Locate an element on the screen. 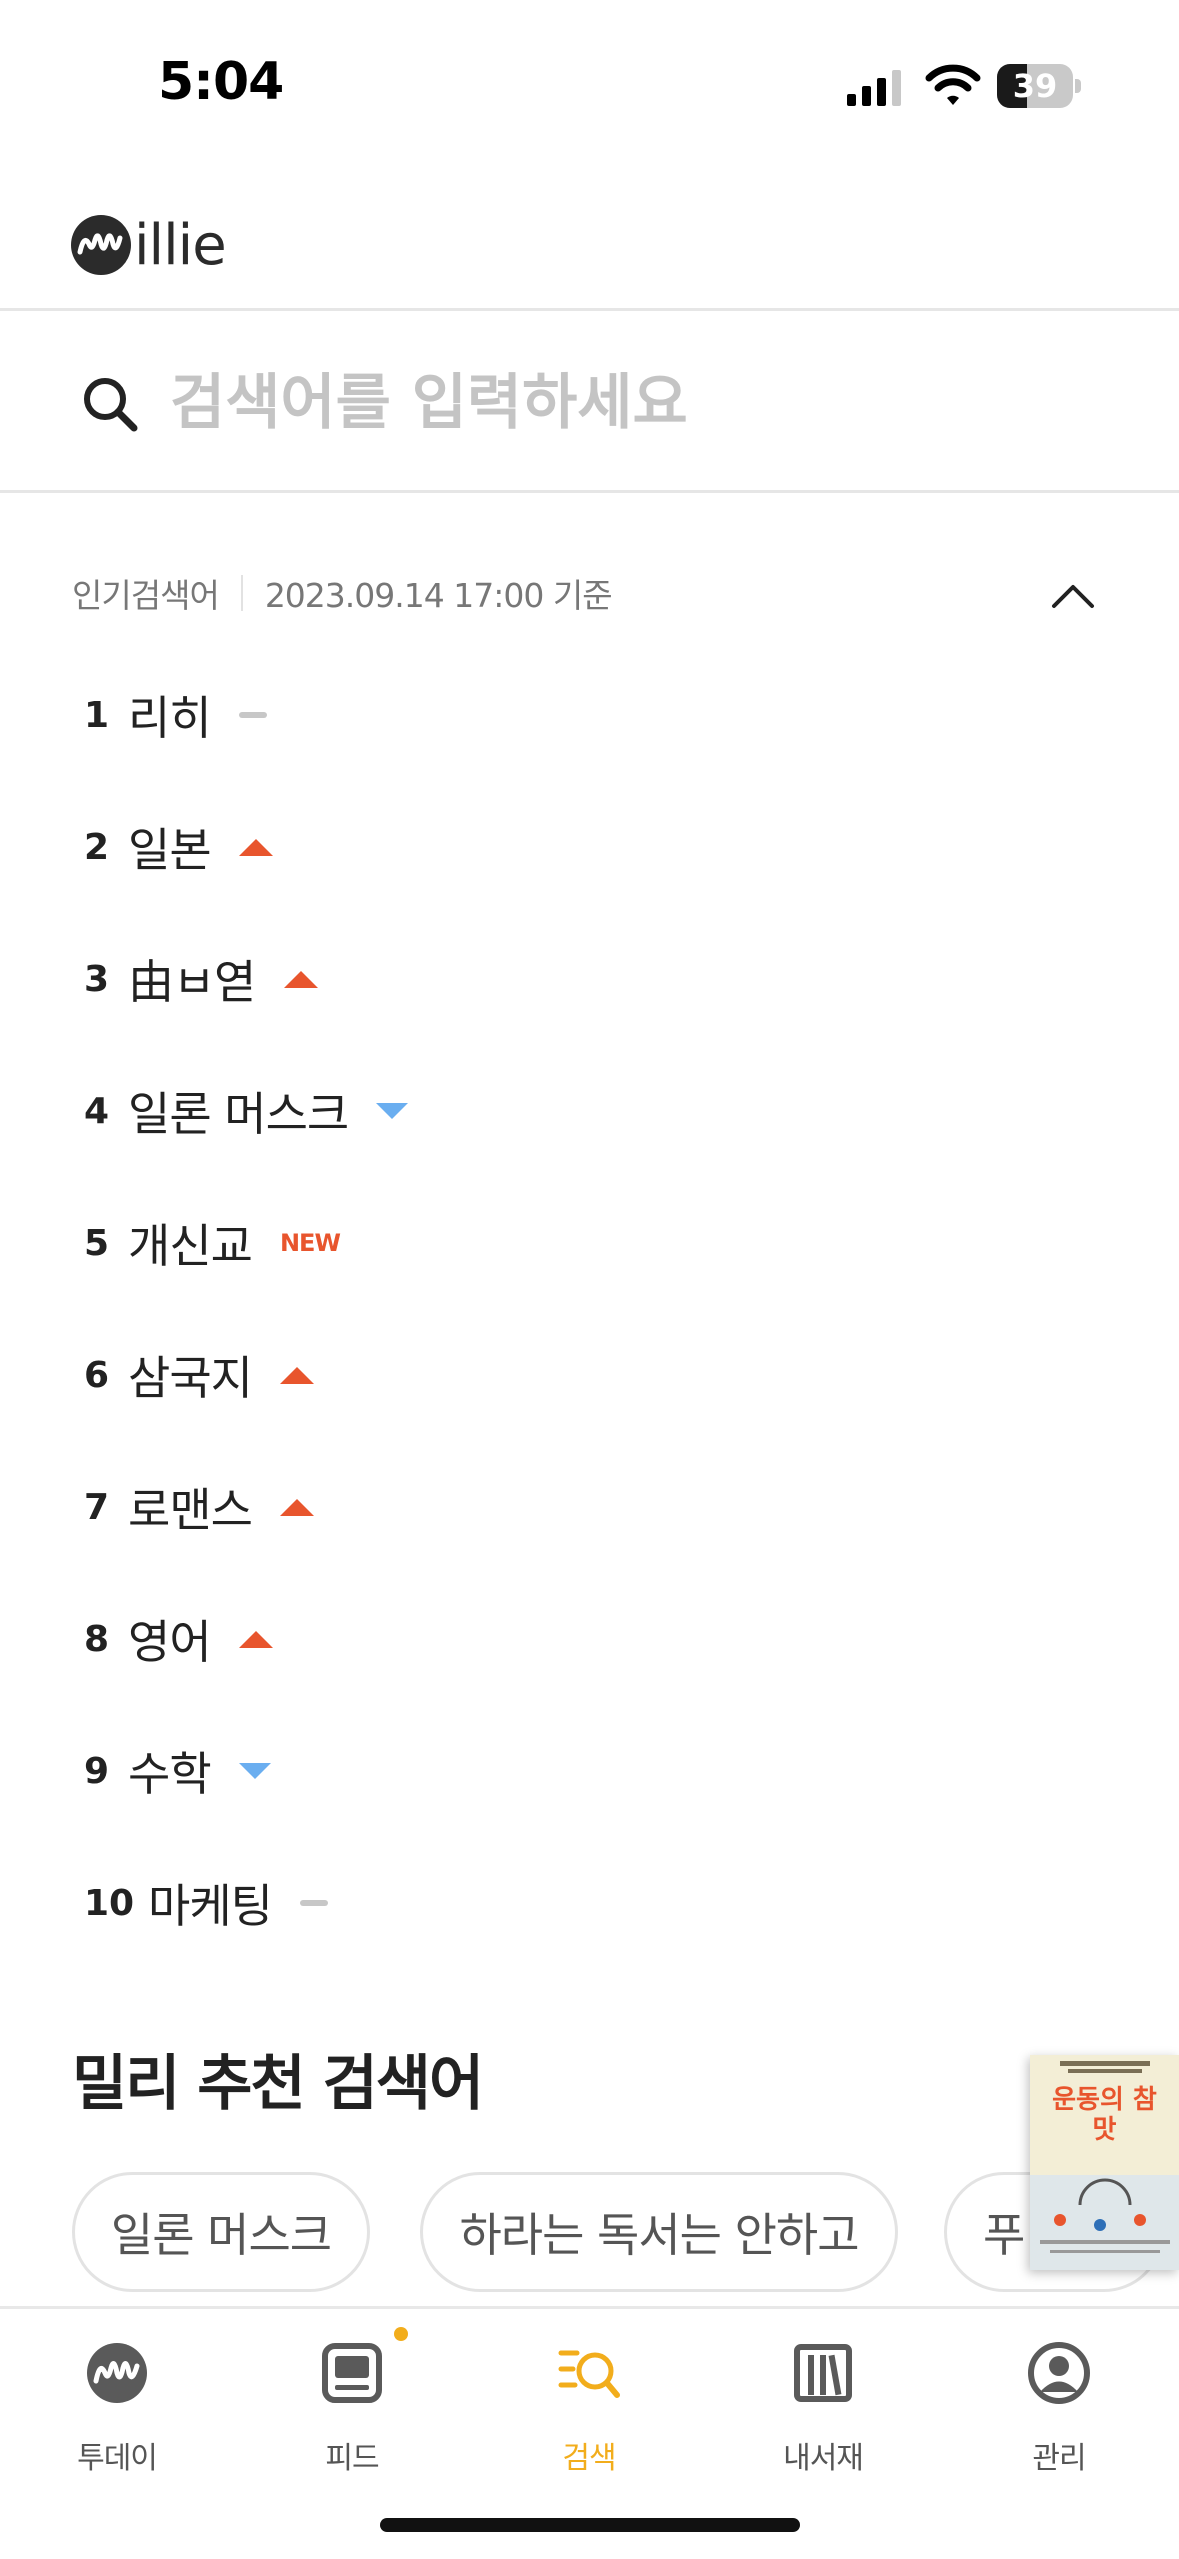 The image size is (1179, 2559). search-divider is located at coordinates (589, 491).